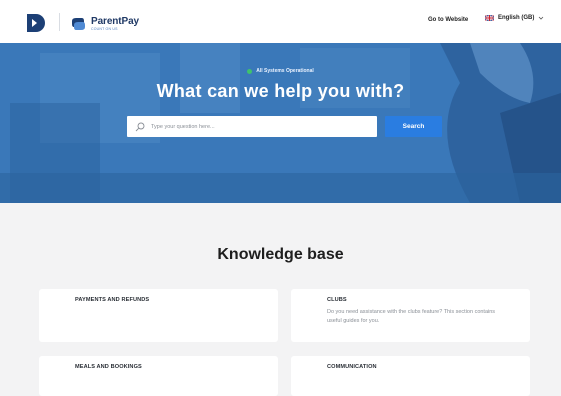 The height and width of the screenshot is (396, 561). What do you see at coordinates (352, 367) in the screenshot?
I see `card-title: COMMUNICATION` at bounding box center [352, 367].